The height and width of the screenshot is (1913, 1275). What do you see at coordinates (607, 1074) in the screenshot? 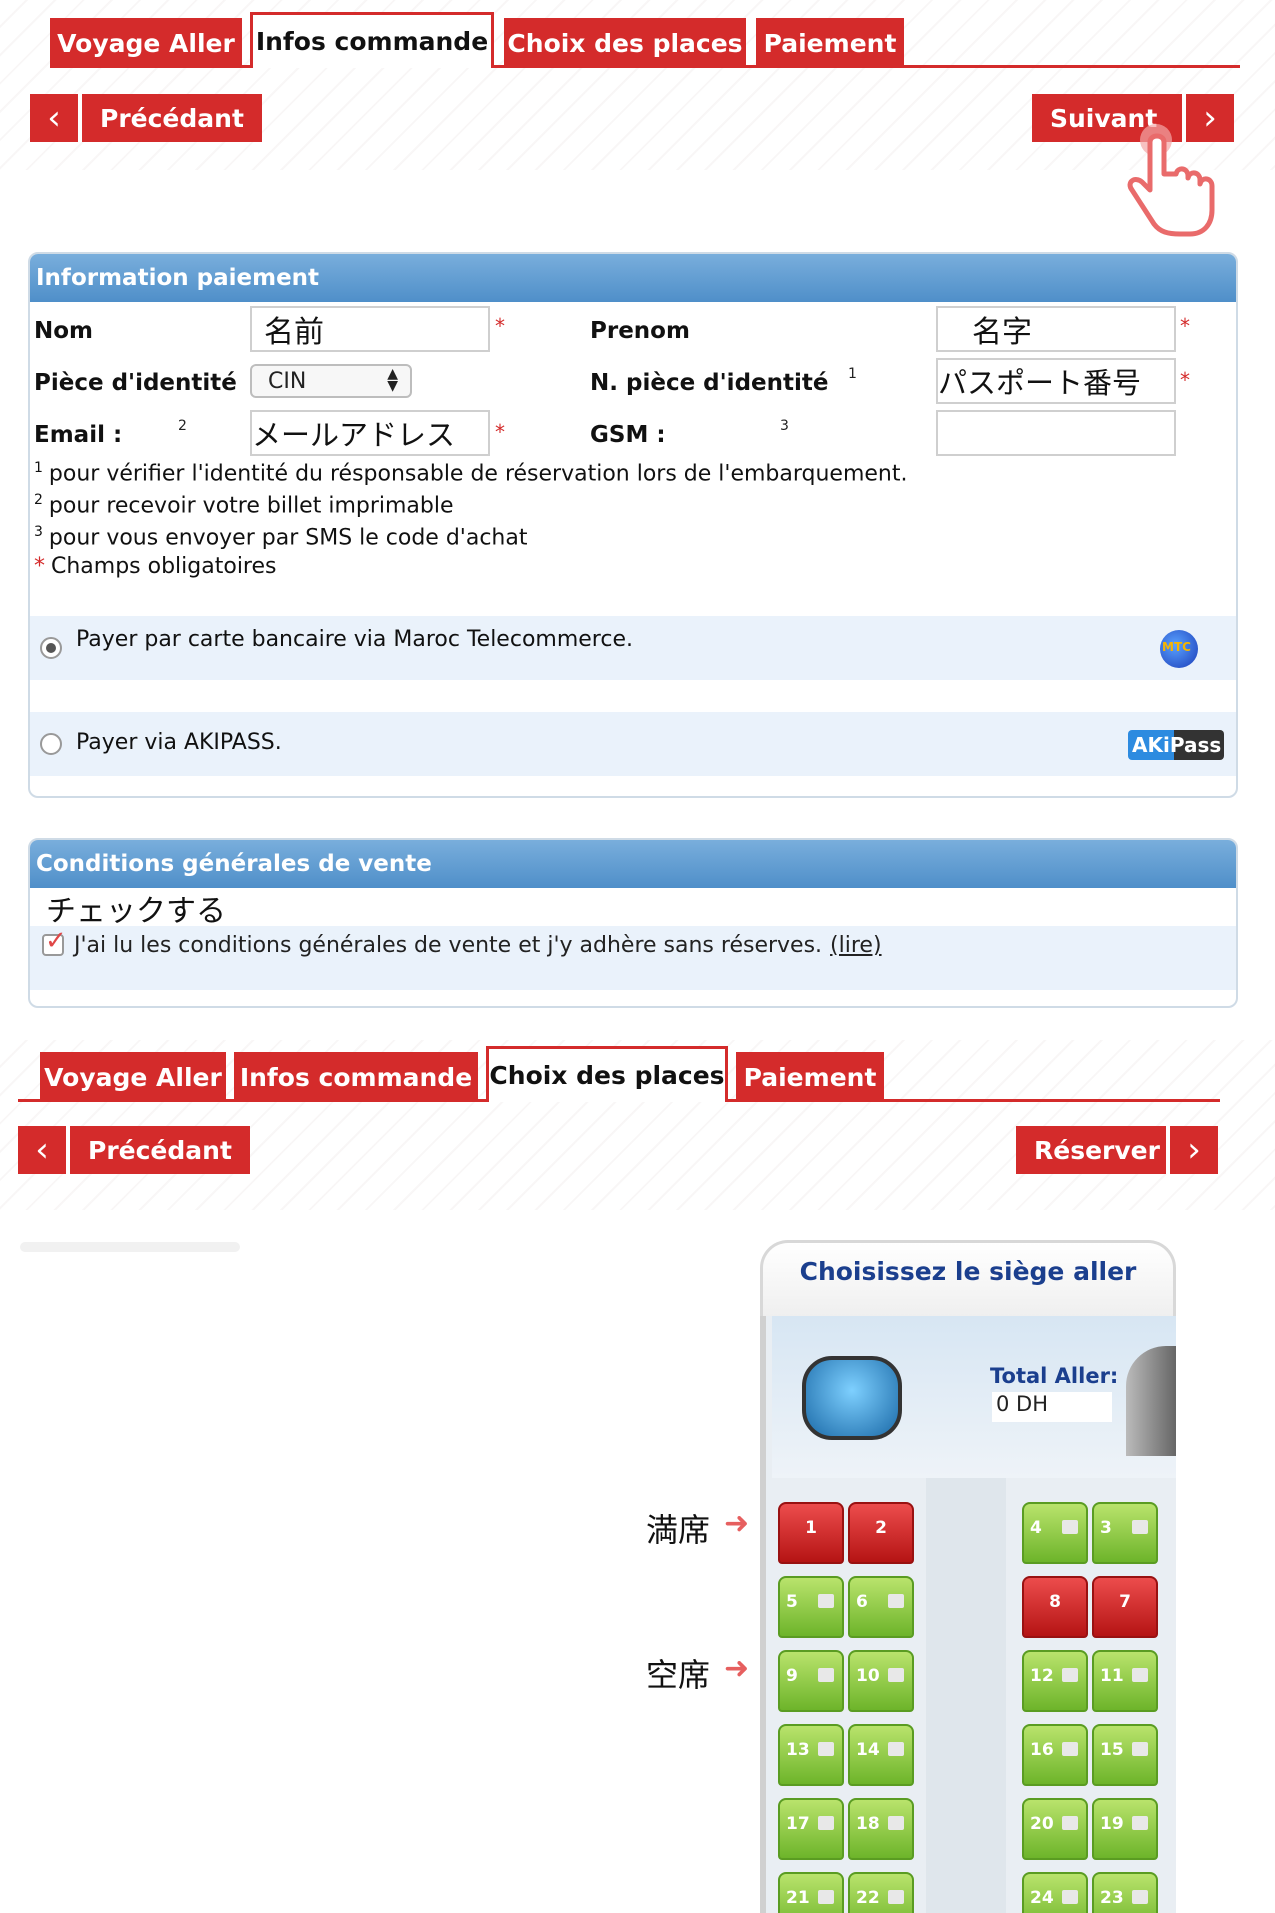
I see `tab-choix-des-places-bottom: Choix des places` at bounding box center [607, 1074].